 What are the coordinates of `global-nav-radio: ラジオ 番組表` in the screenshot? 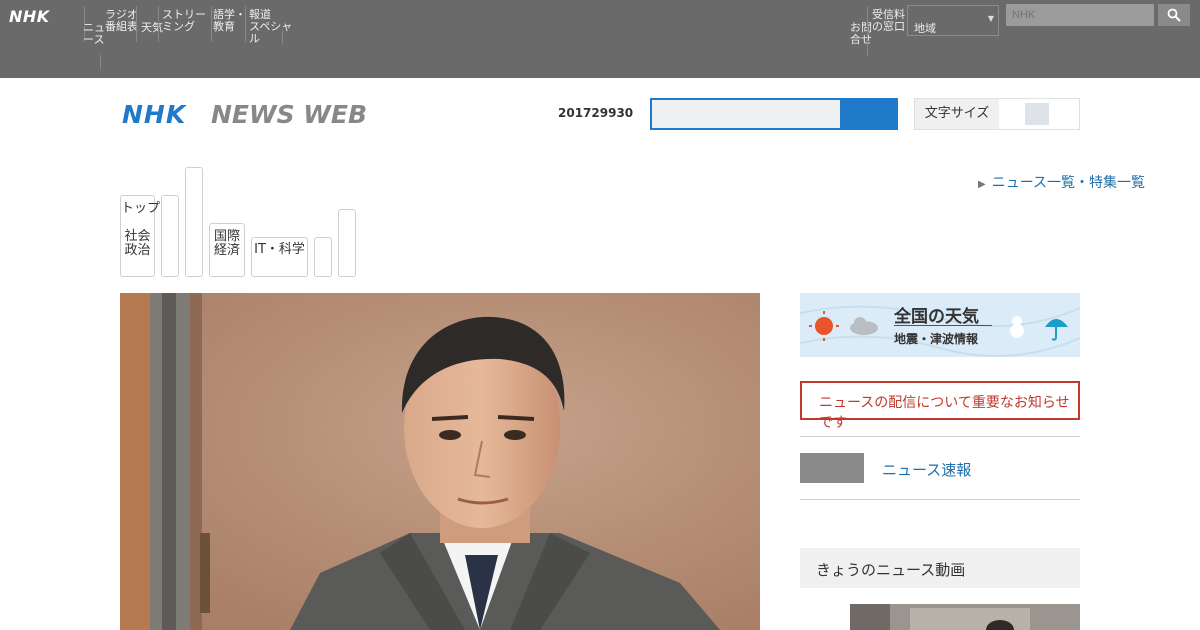 It's located at (121, 21).